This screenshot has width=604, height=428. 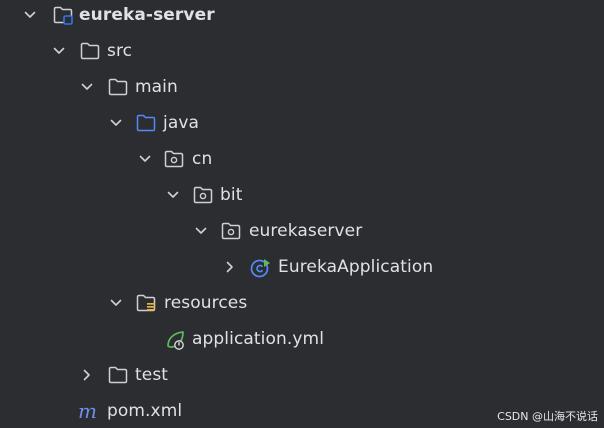 I want to click on tree-item-eureka-server: eureka-server, so click(x=302, y=16).